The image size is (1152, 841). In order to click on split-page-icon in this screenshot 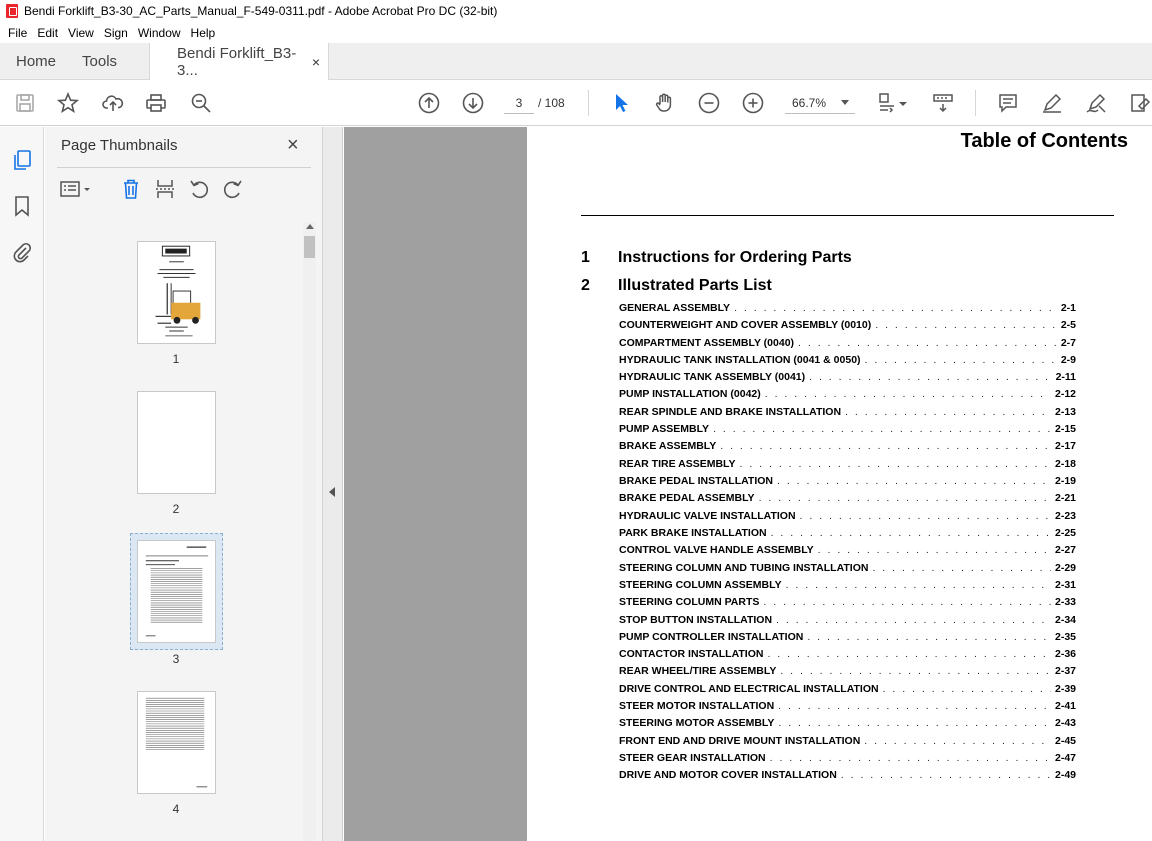, I will do `click(165, 189)`.